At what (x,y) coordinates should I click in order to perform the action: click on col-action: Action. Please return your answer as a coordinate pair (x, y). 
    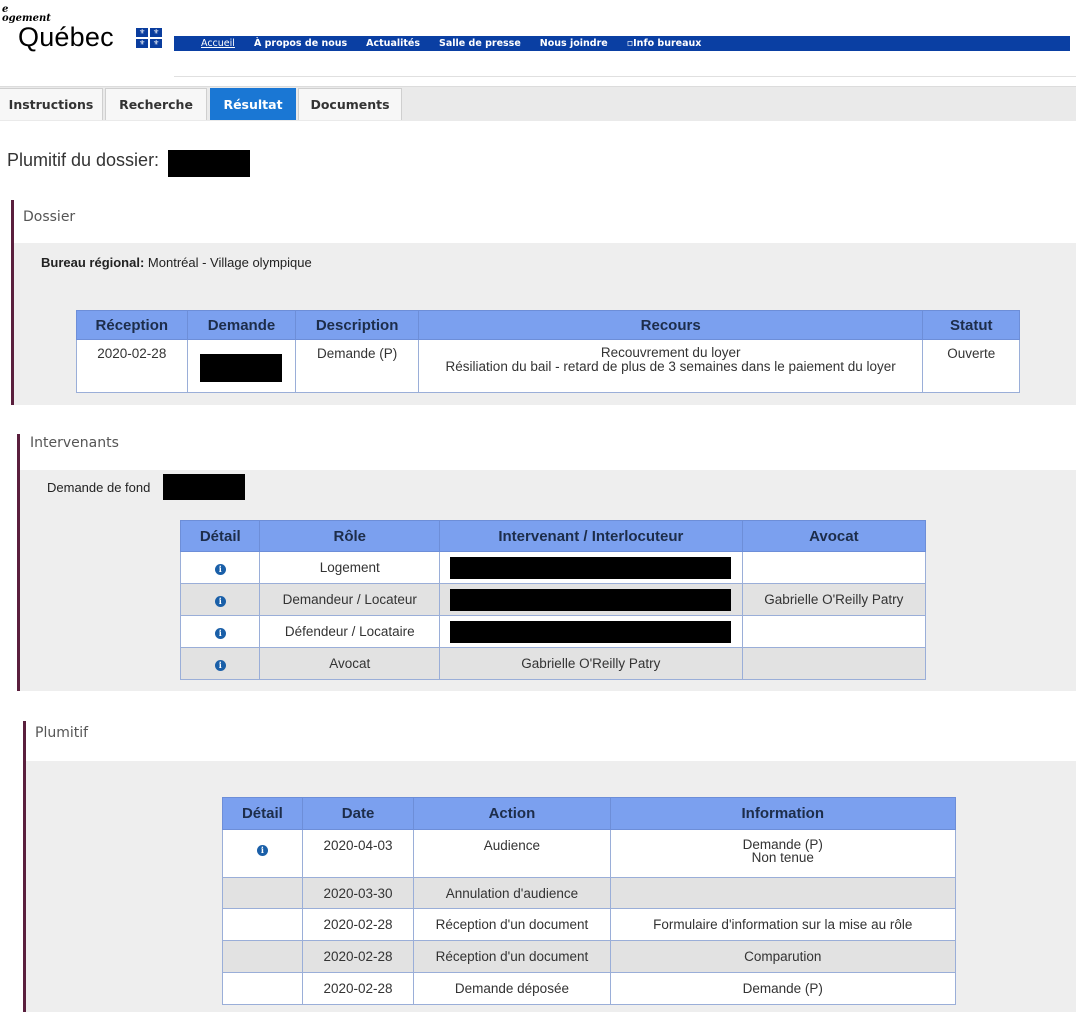
    Looking at the image, I should click on (512, 813).